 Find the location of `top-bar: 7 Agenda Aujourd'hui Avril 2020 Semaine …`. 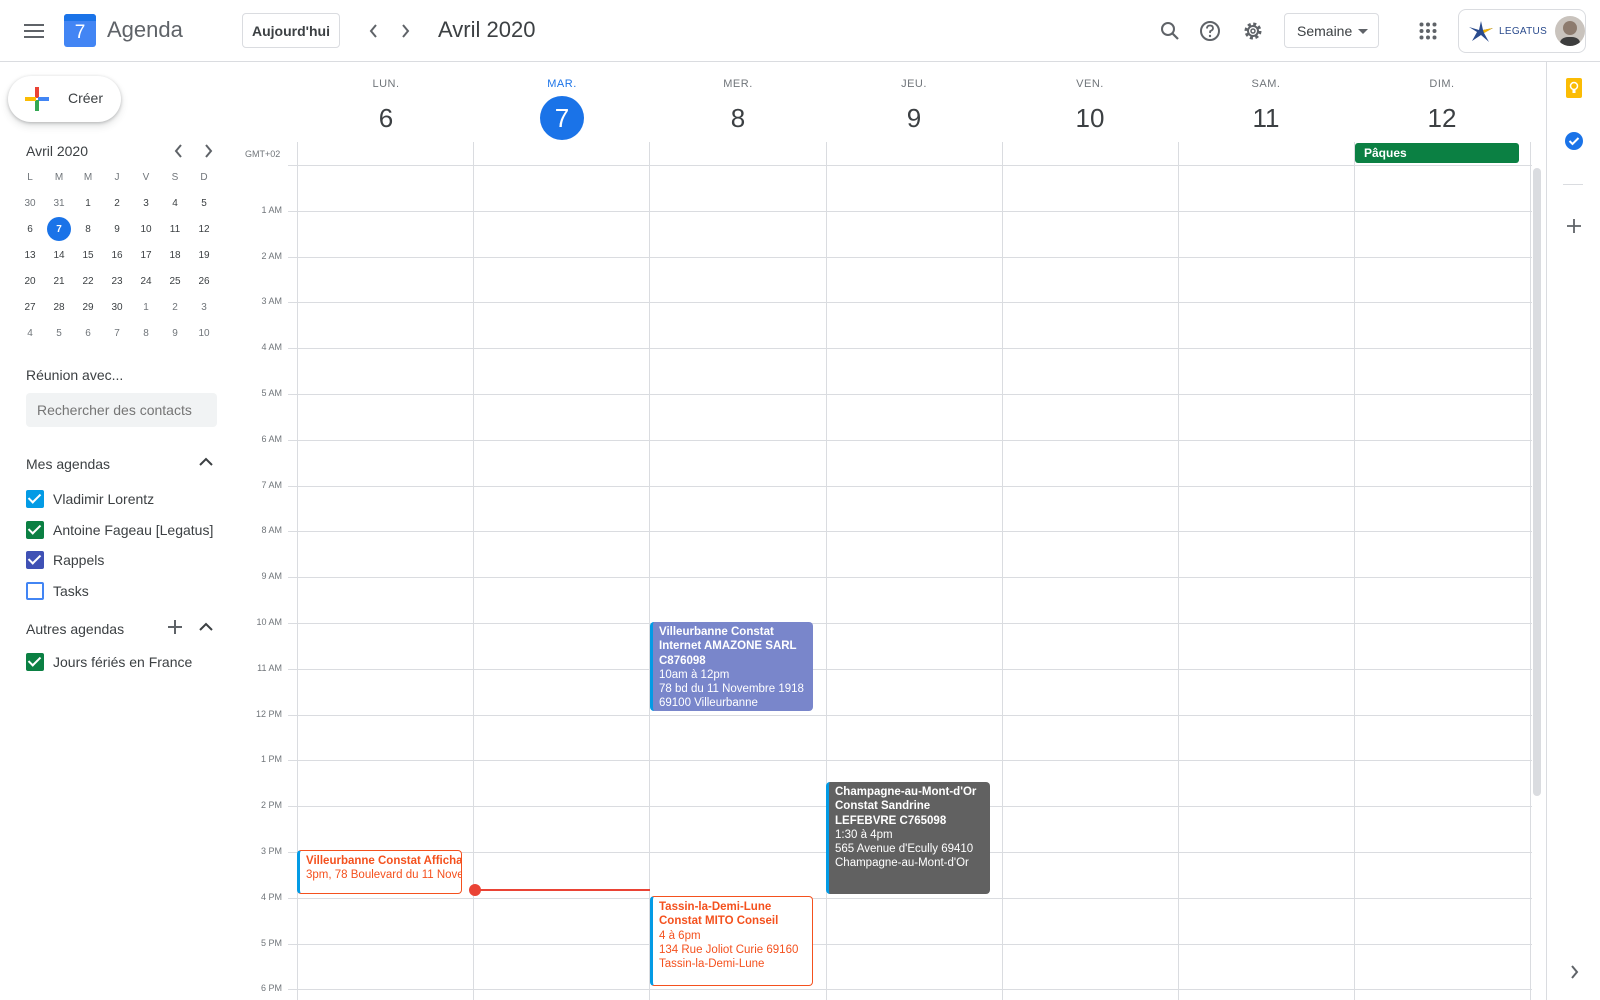

top-bar: 7 Agenda Aujourd'hui Avril 2020 Semaine … is located at coordinates (800, 31).